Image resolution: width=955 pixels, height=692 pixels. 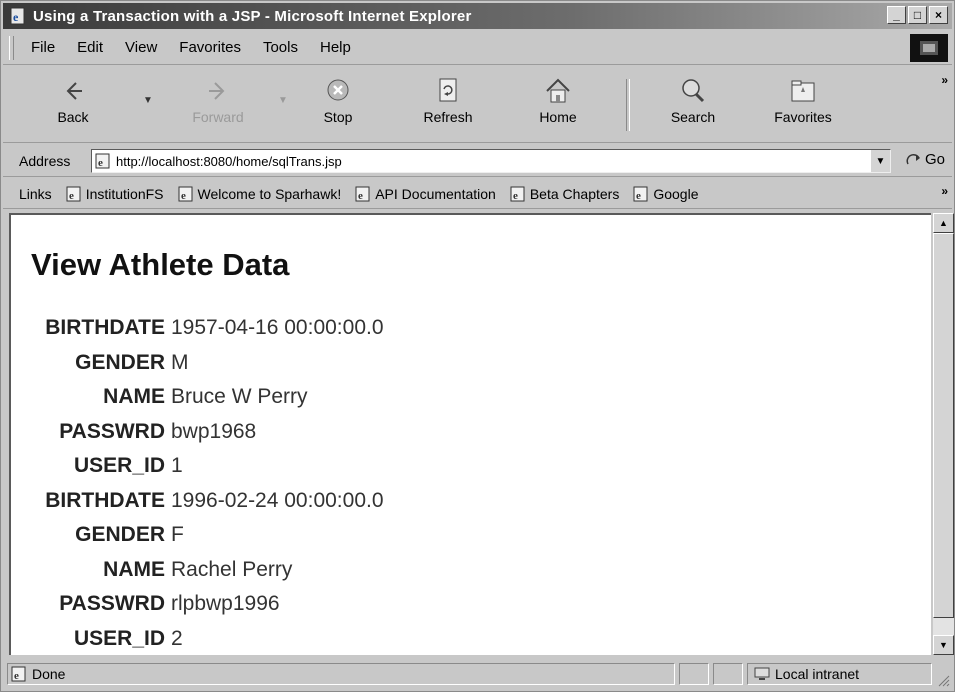 What do you see at coordinates (762, 673) in the screenshot?
I see `intranet-zone-icon` at bounding box center [762, 673].